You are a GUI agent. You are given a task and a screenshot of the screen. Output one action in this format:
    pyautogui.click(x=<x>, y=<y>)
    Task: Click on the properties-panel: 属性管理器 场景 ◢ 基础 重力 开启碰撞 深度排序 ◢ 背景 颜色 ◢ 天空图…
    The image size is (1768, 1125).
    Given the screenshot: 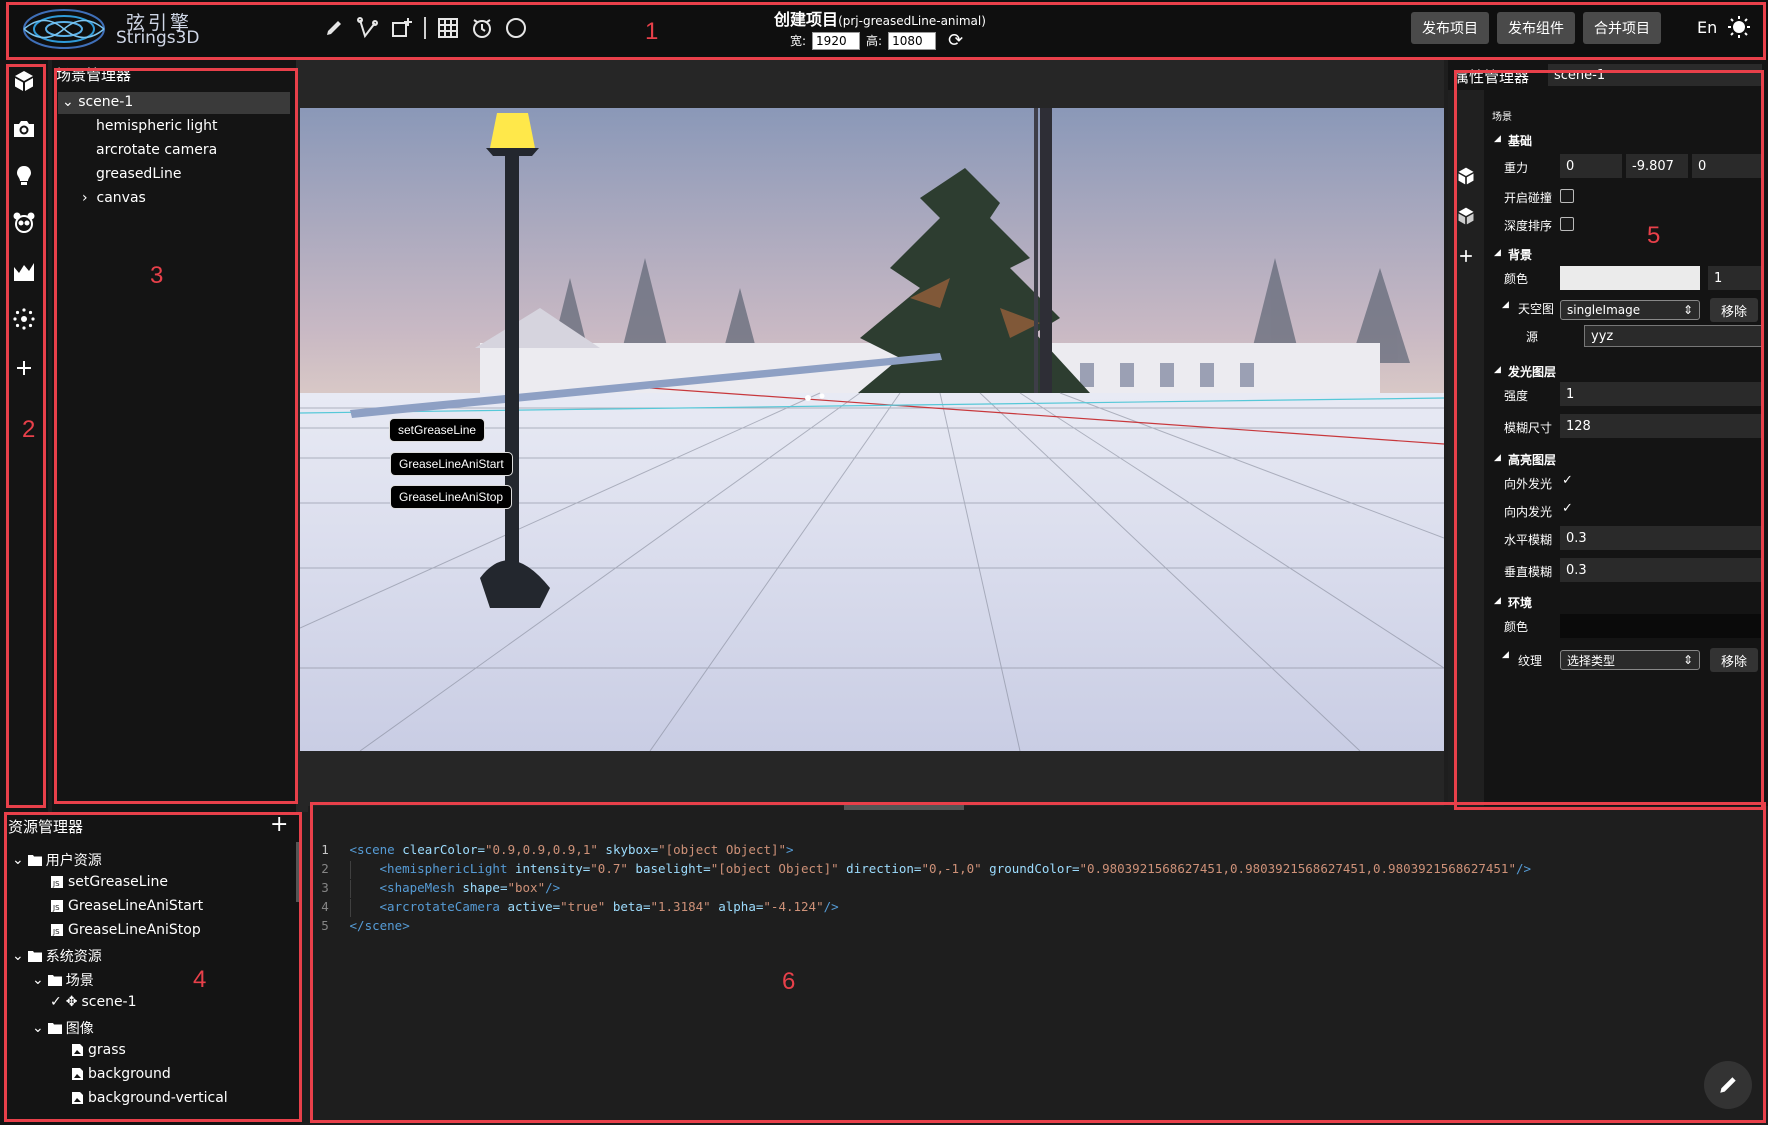 What is the action you would take?
    pyautogui.click(x=1608, y=436)
    